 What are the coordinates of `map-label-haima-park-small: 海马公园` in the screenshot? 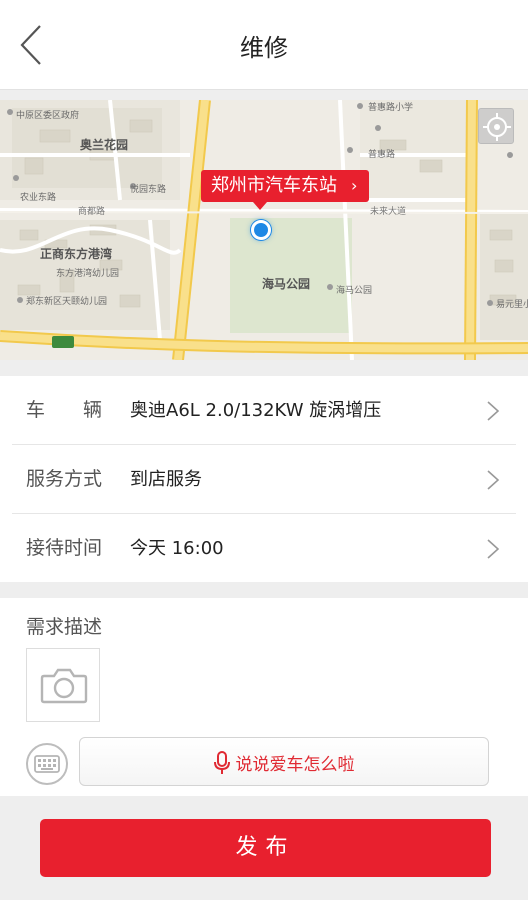 It's located at (354, 291).